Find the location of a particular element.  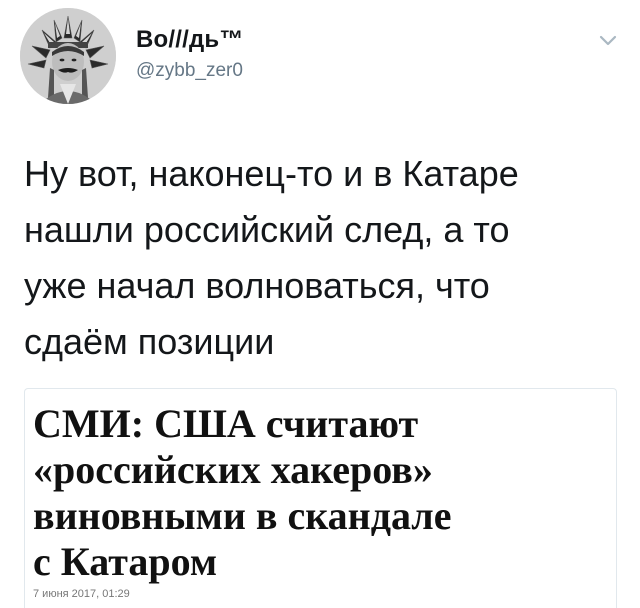

display-name: Во///дь™ is located at coordinates (190, 40).